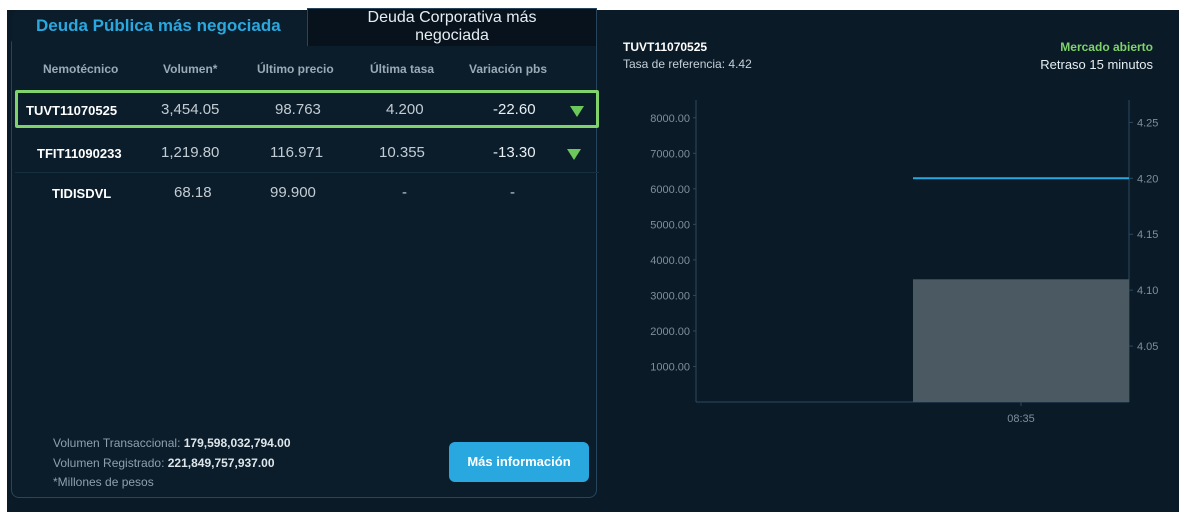 This screenshot has height=516, width=1186. Describe the element at coordinates (190, 69) in the screenshot. I see `header-volumen: Volumen*` at that location.